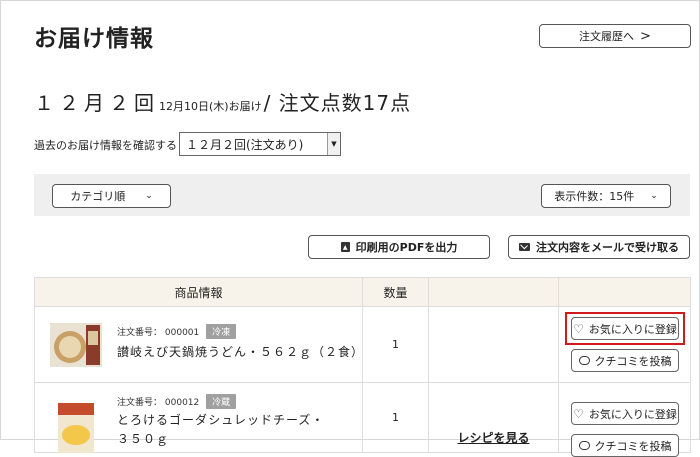 The height and width of the screenshot is (457, 700). I want to click on column-header-actions, so click(624, 292).